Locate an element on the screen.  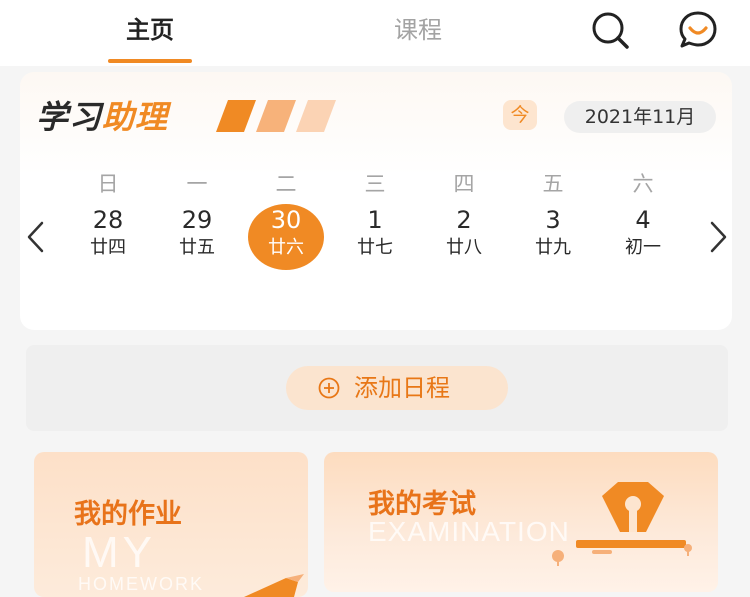
day-number: 3 is located at coordinates (553, 220).